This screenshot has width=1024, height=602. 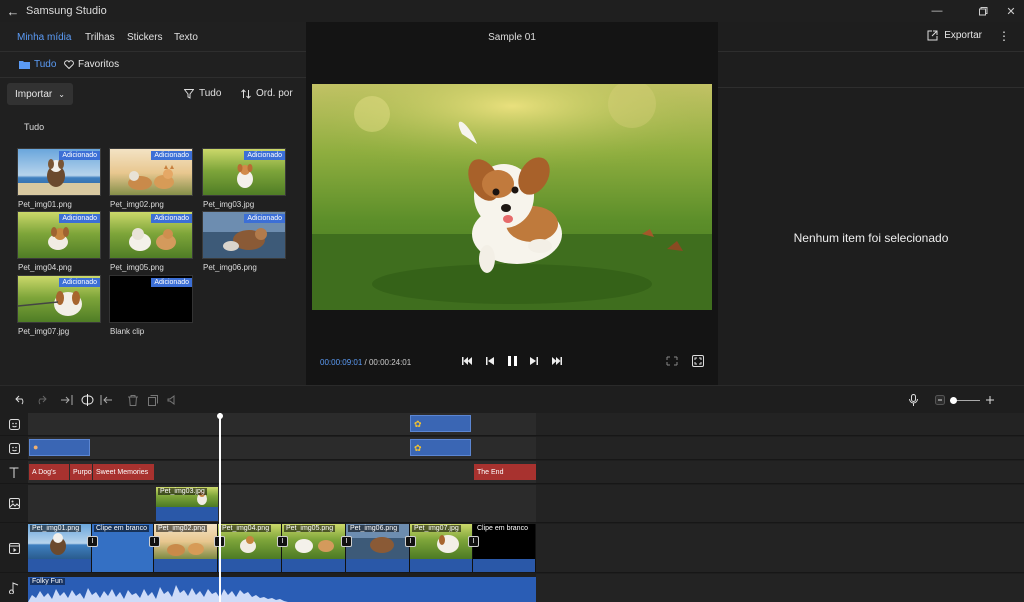 What do you see at coordinates (250, 548) in the screenshot?
I see `video-clip: Pet_img04.png` at bounding box center [250, 548].